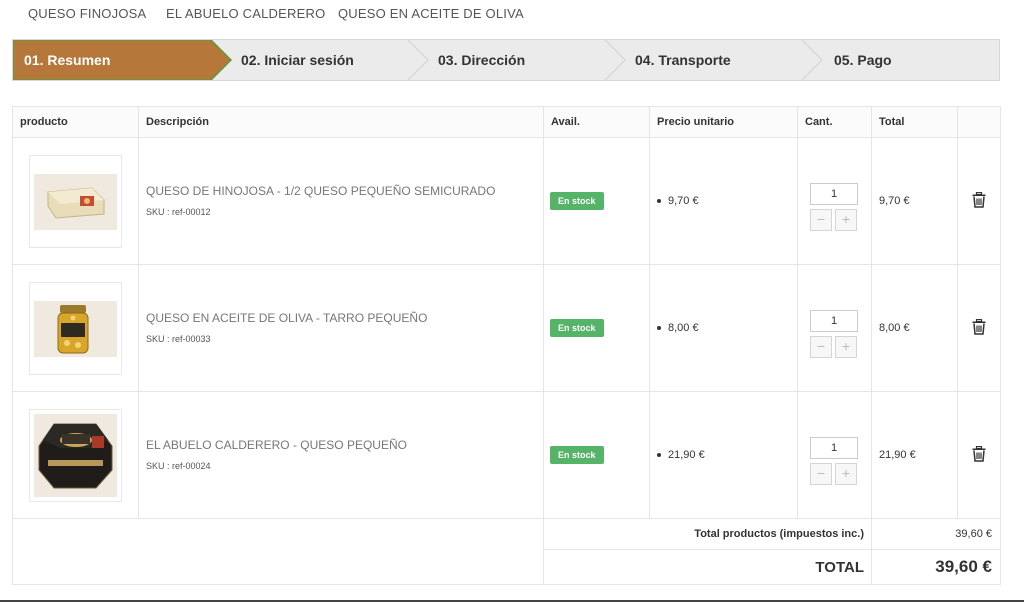  I want to click on product-sku: SKU : ref-00024, so click(178, 466).